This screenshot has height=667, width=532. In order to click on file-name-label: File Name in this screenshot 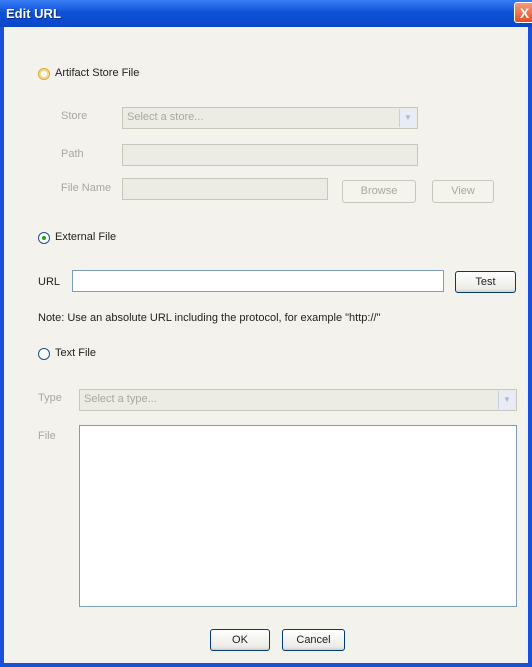, I will do `click(86, 188)`.